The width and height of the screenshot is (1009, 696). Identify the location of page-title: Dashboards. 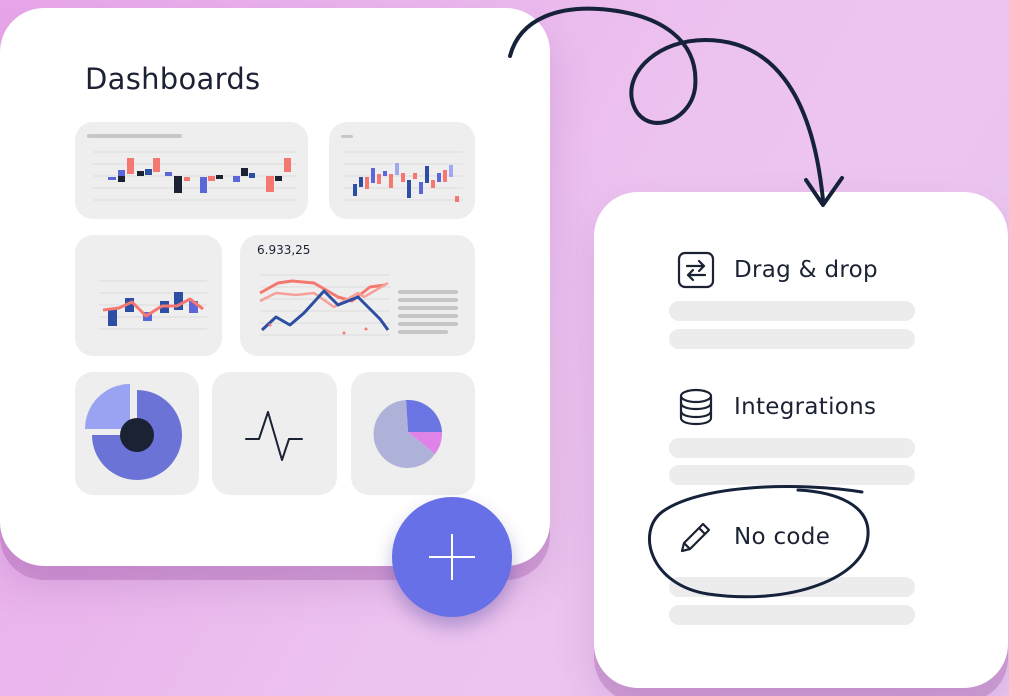
(173, 79).